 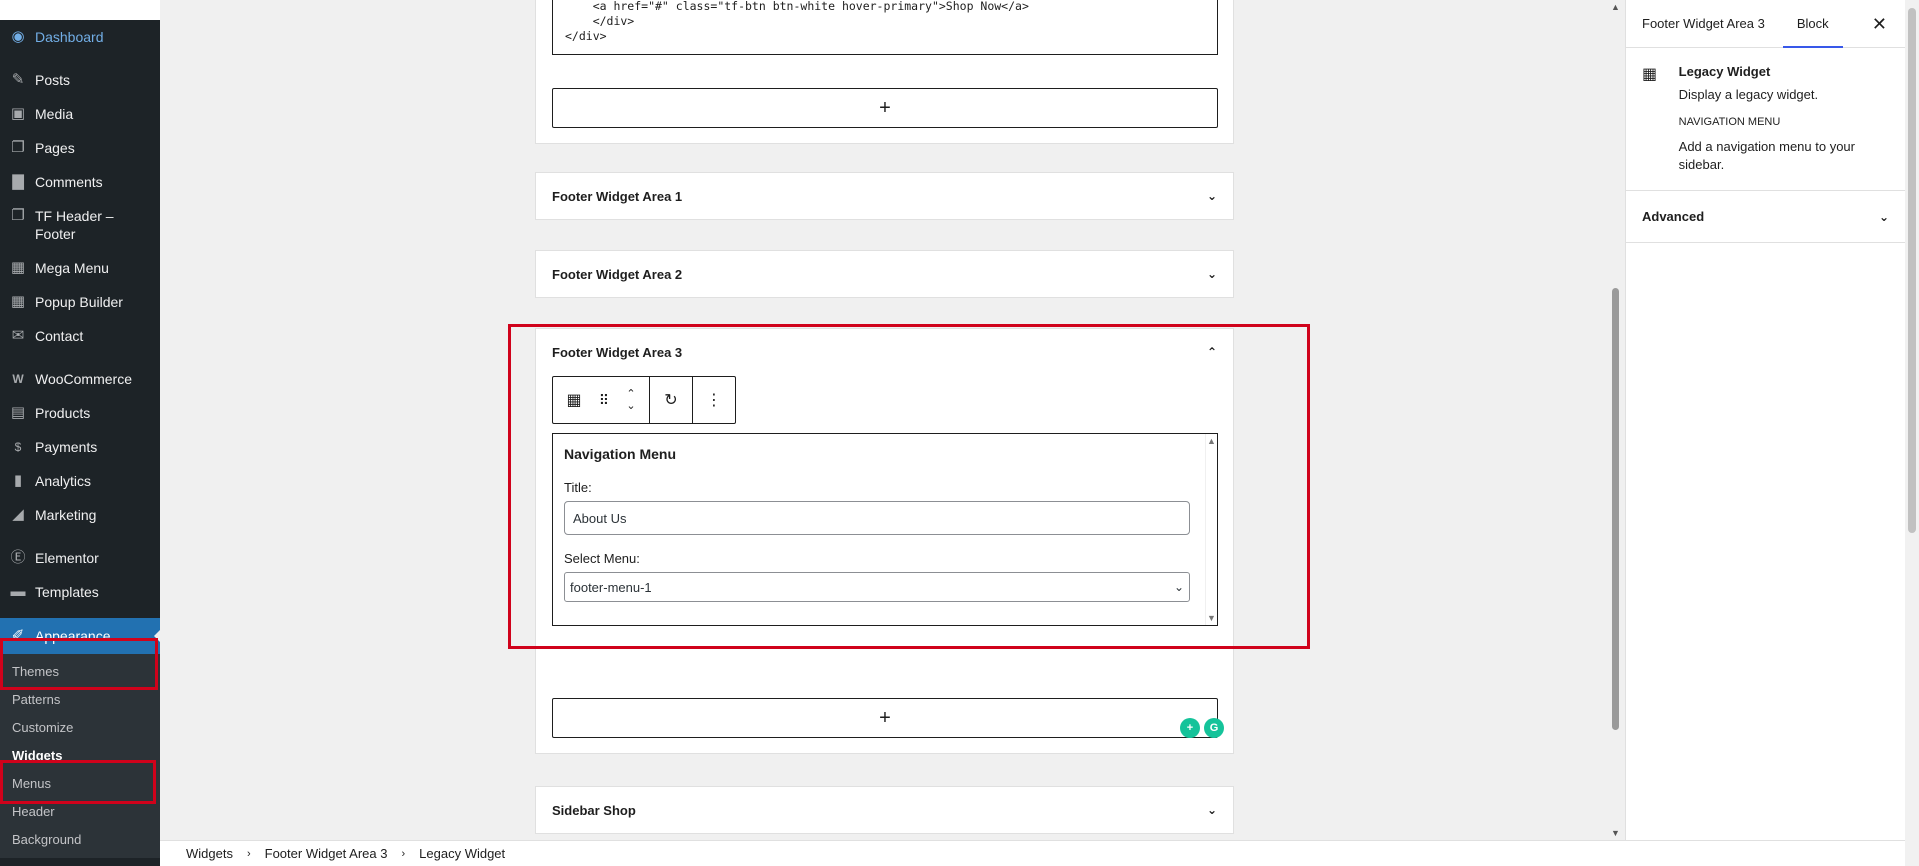 I want to click on menu-templates: ▬ Templates, so click(x=80, y=592).